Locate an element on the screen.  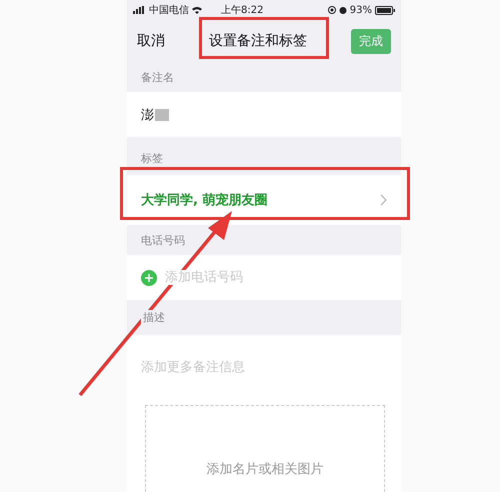
carrier-name: 中国电信 is located at coordinates (169, 10).